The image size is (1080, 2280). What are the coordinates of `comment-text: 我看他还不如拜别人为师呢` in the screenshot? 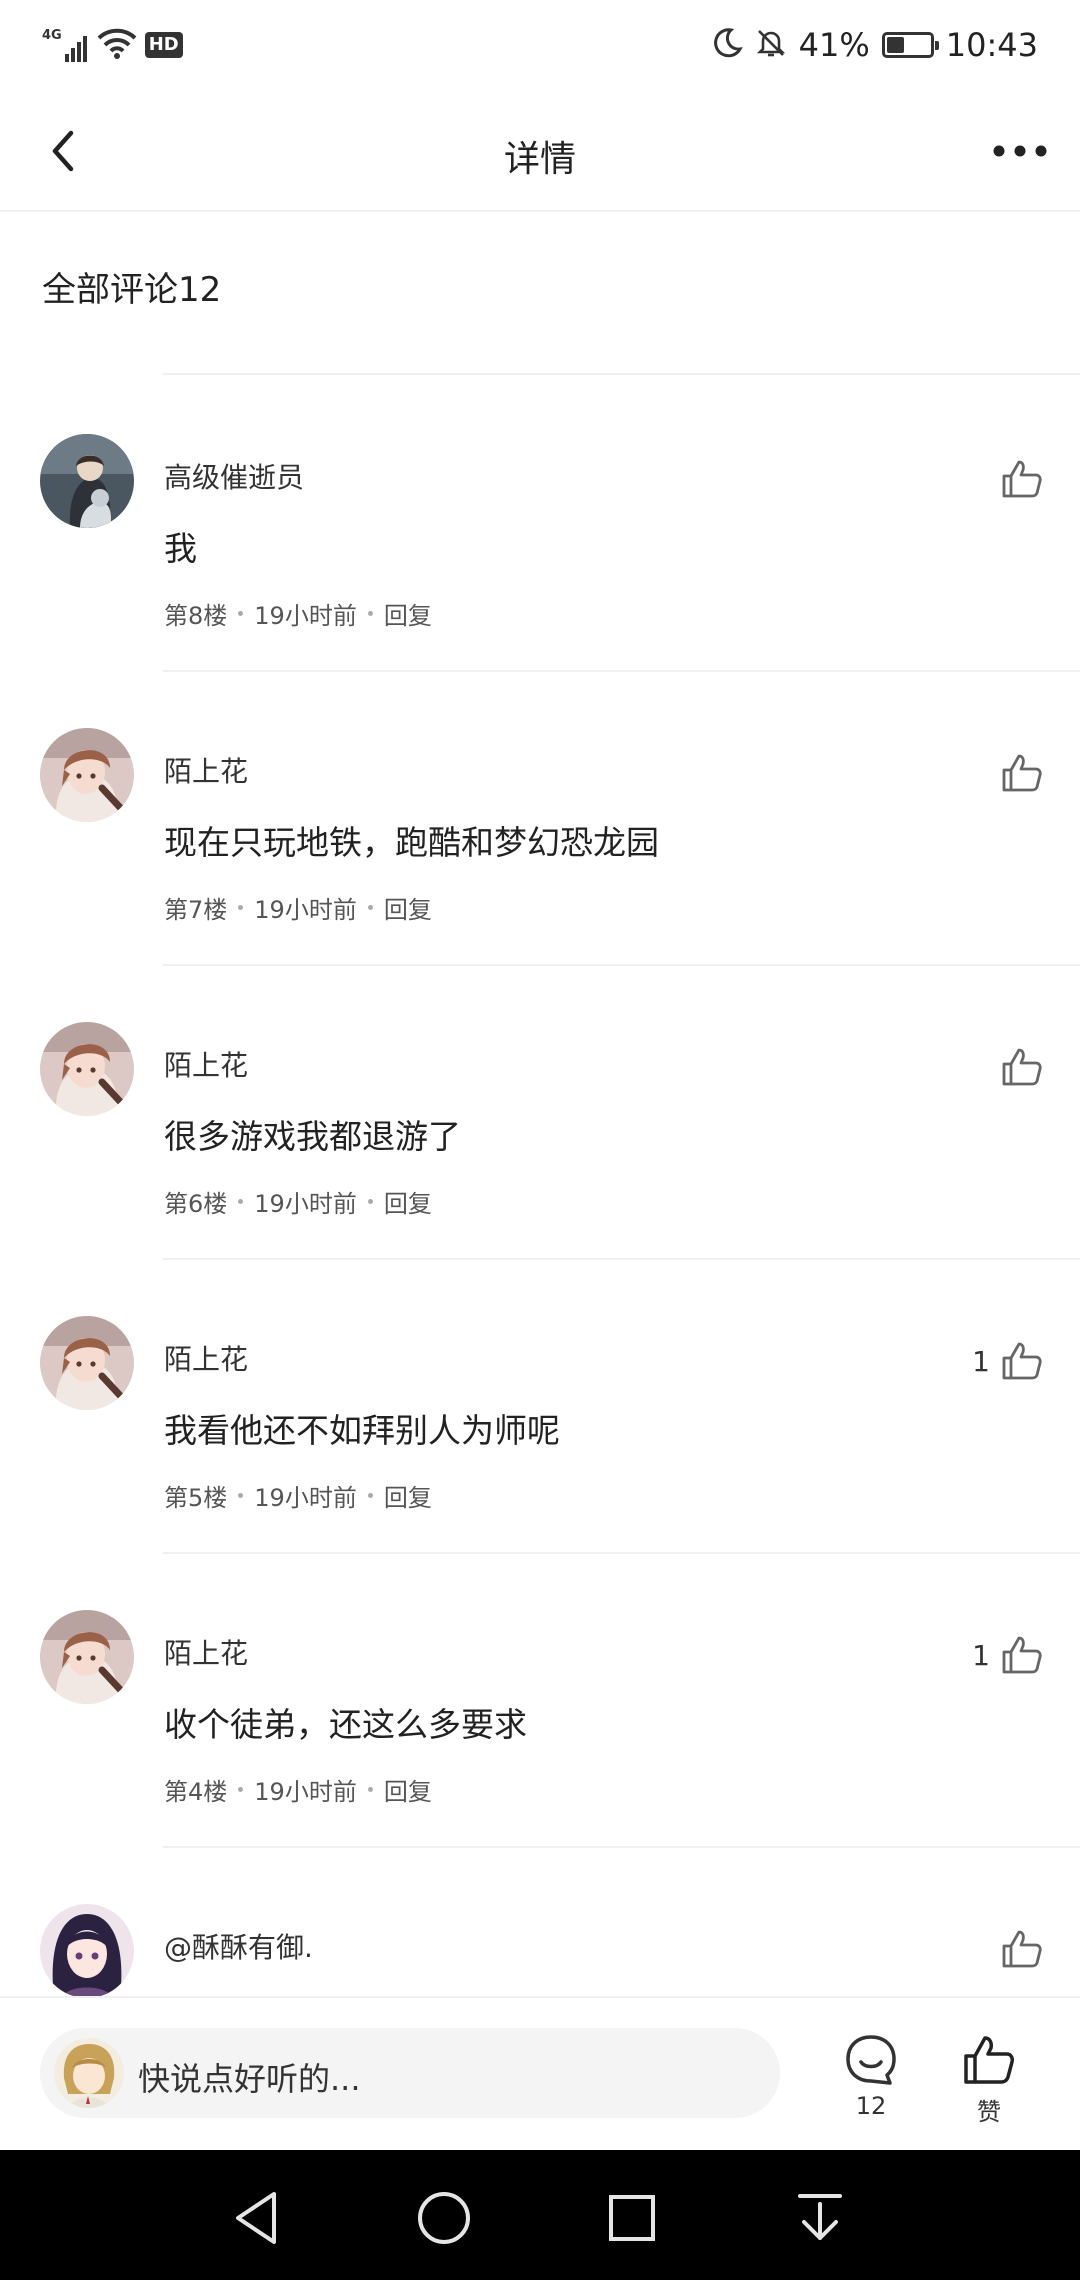 It's located at (362, 1428).